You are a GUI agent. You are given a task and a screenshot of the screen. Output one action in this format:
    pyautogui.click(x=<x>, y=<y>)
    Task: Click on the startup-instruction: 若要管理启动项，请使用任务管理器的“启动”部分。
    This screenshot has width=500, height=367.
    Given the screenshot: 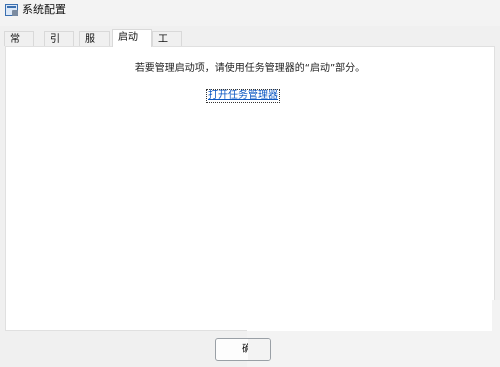 What is the action you would take?
    pyautogui.click(x=250, y=68)
    